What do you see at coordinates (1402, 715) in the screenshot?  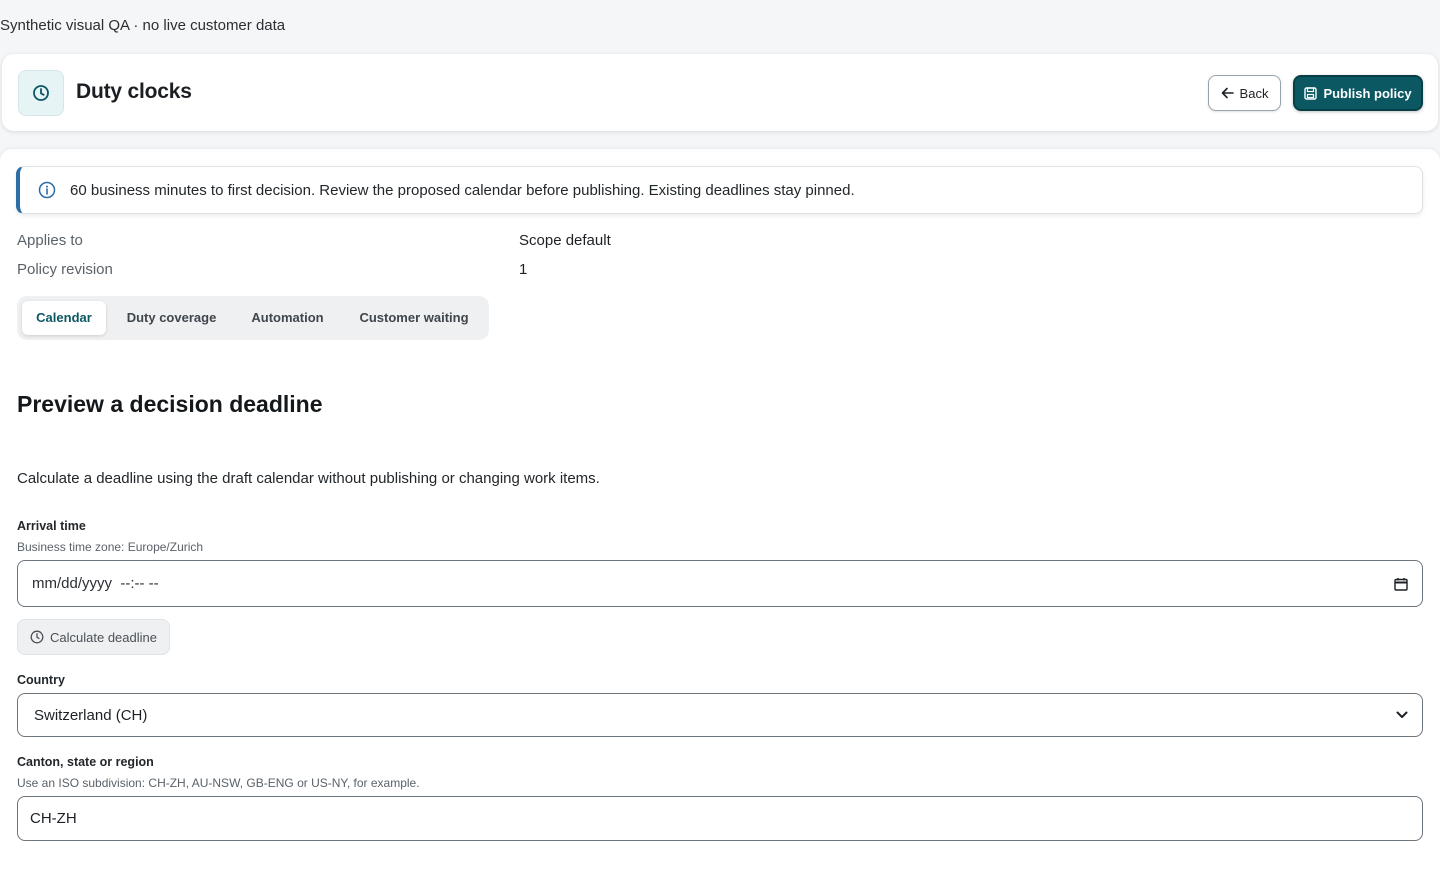 I see `chevron-down-icon` at bounding box center [1402, 715].